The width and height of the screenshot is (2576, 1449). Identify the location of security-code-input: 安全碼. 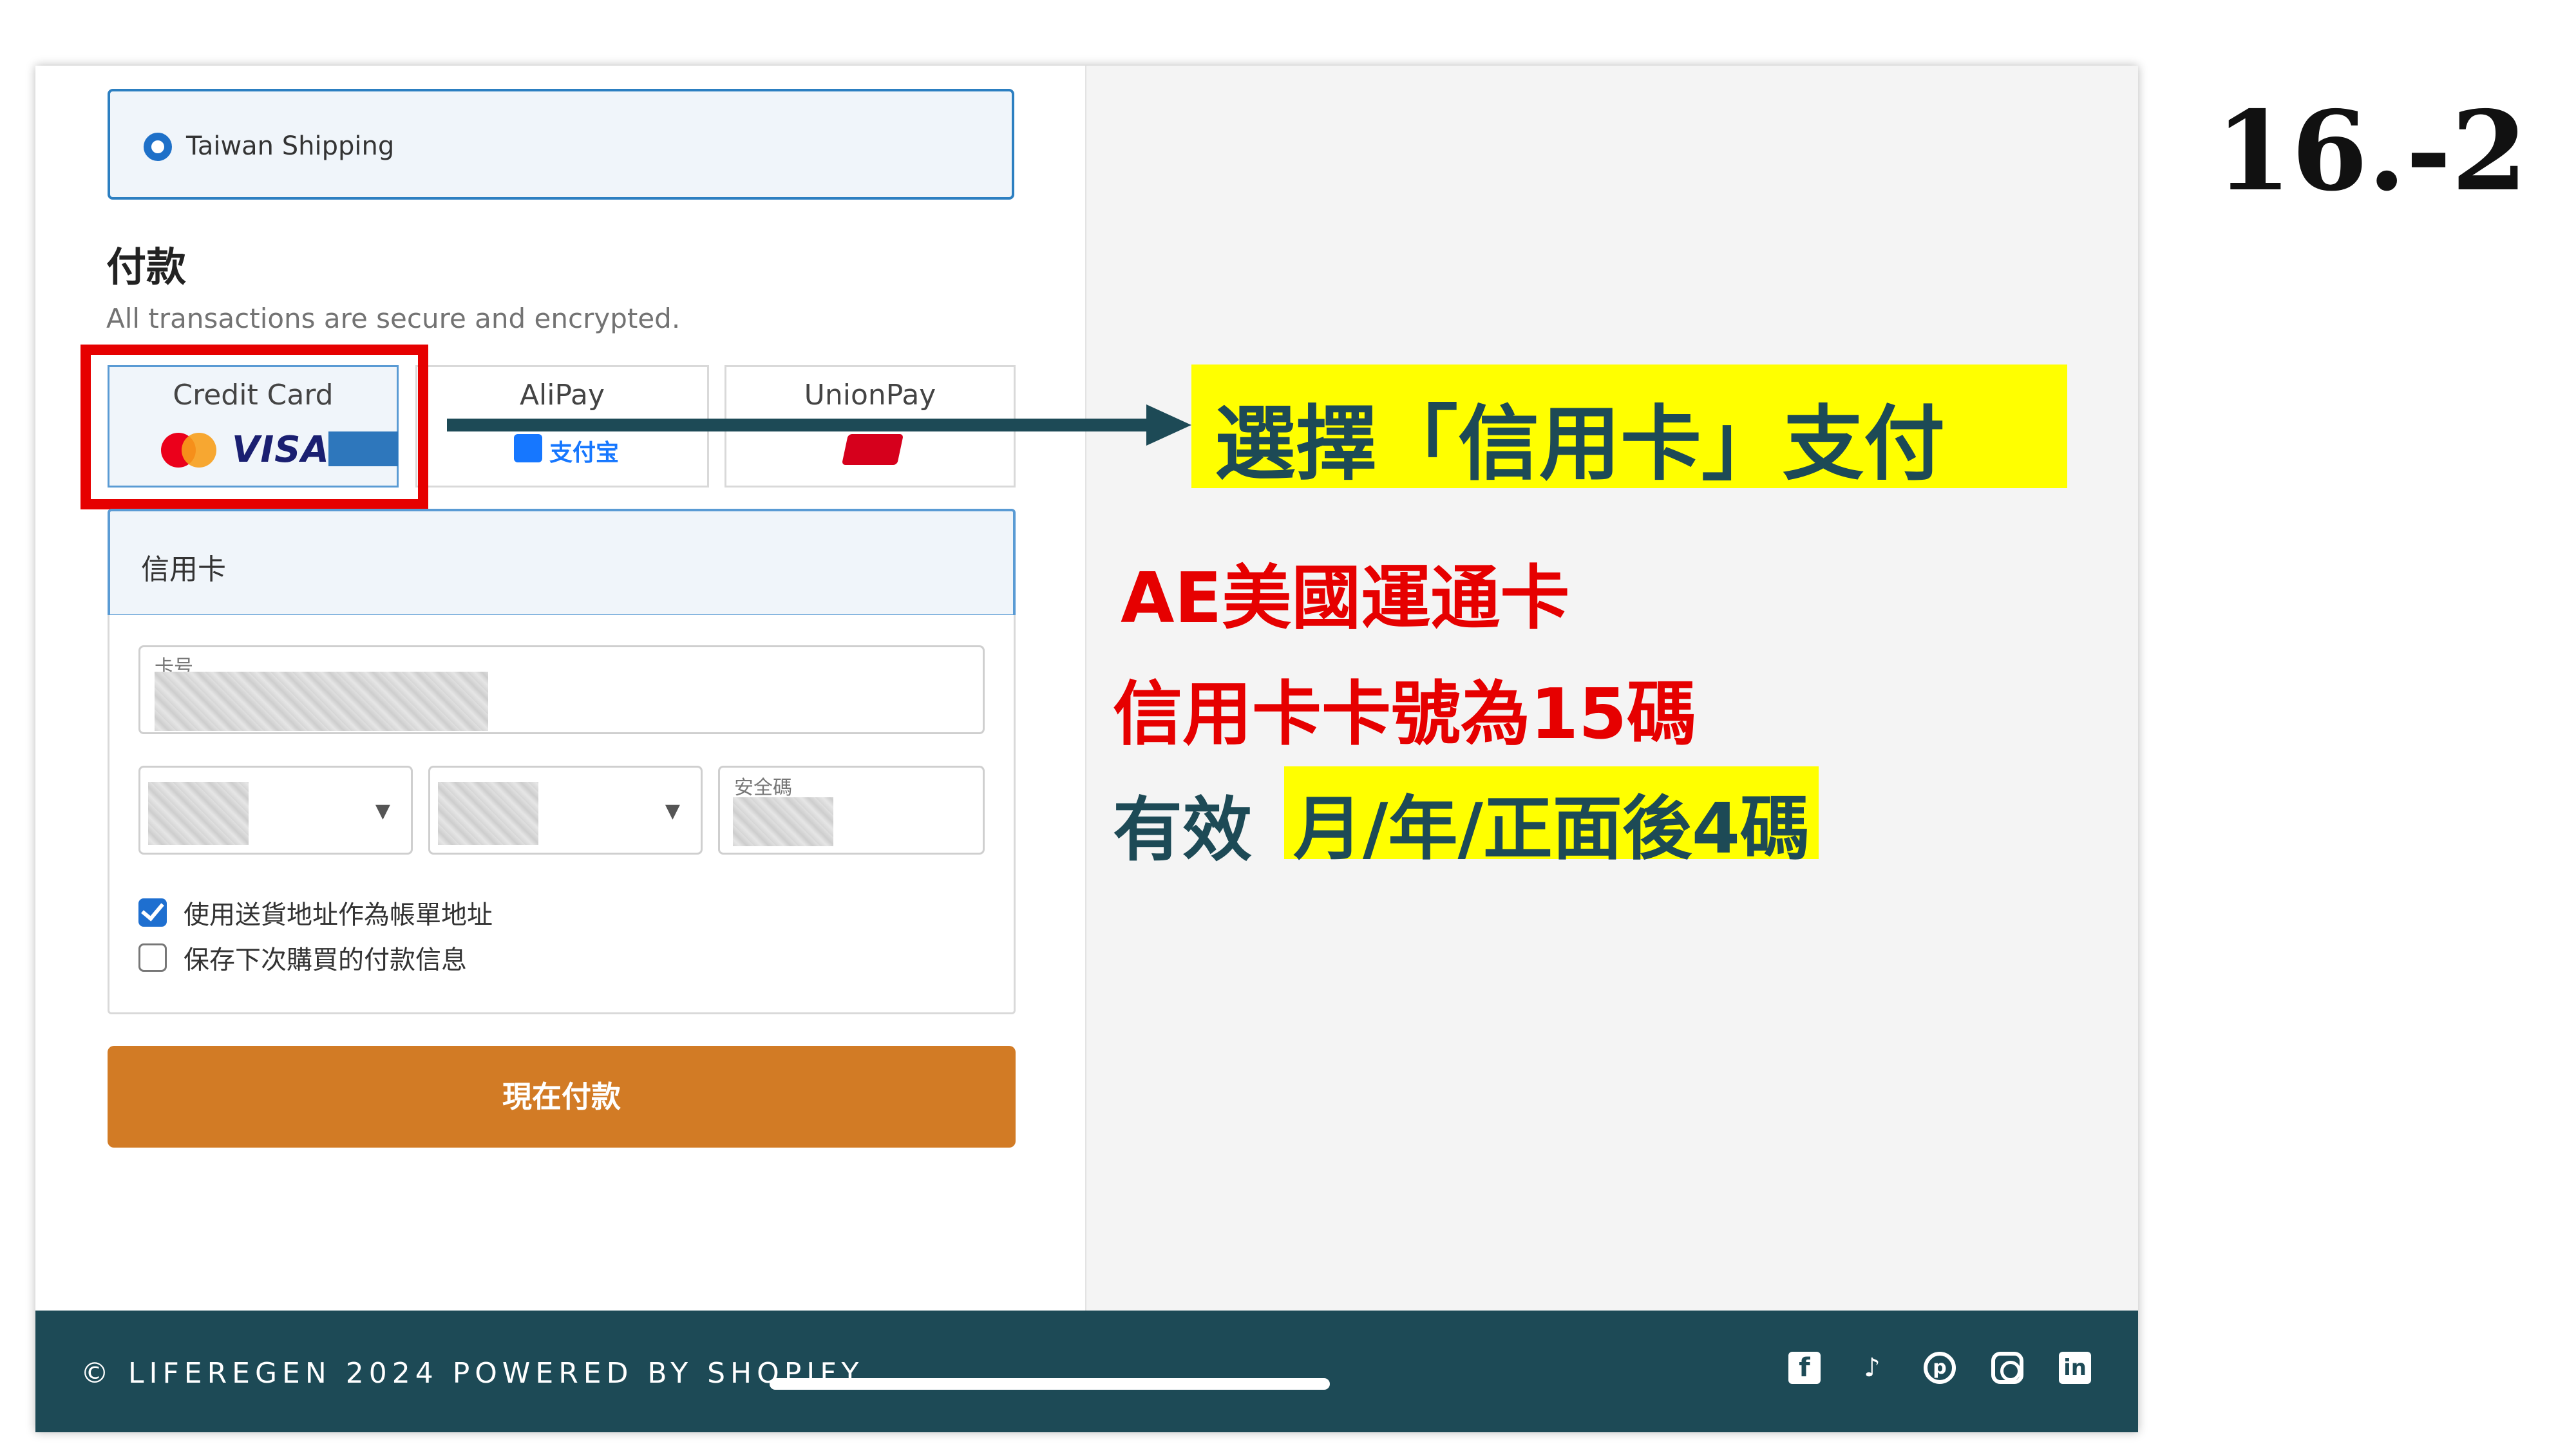
(851, 811).